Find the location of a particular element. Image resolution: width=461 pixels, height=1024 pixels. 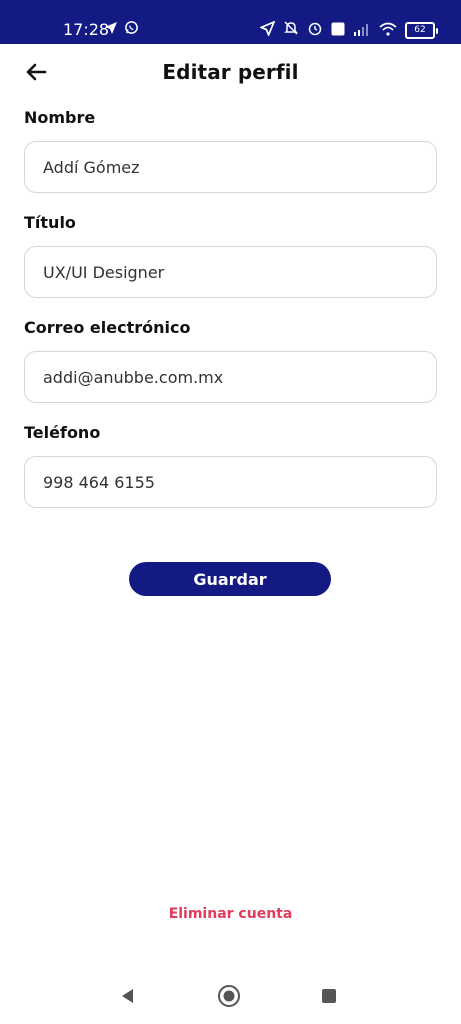

nav-recents-button is located at coordinates (329, 998).